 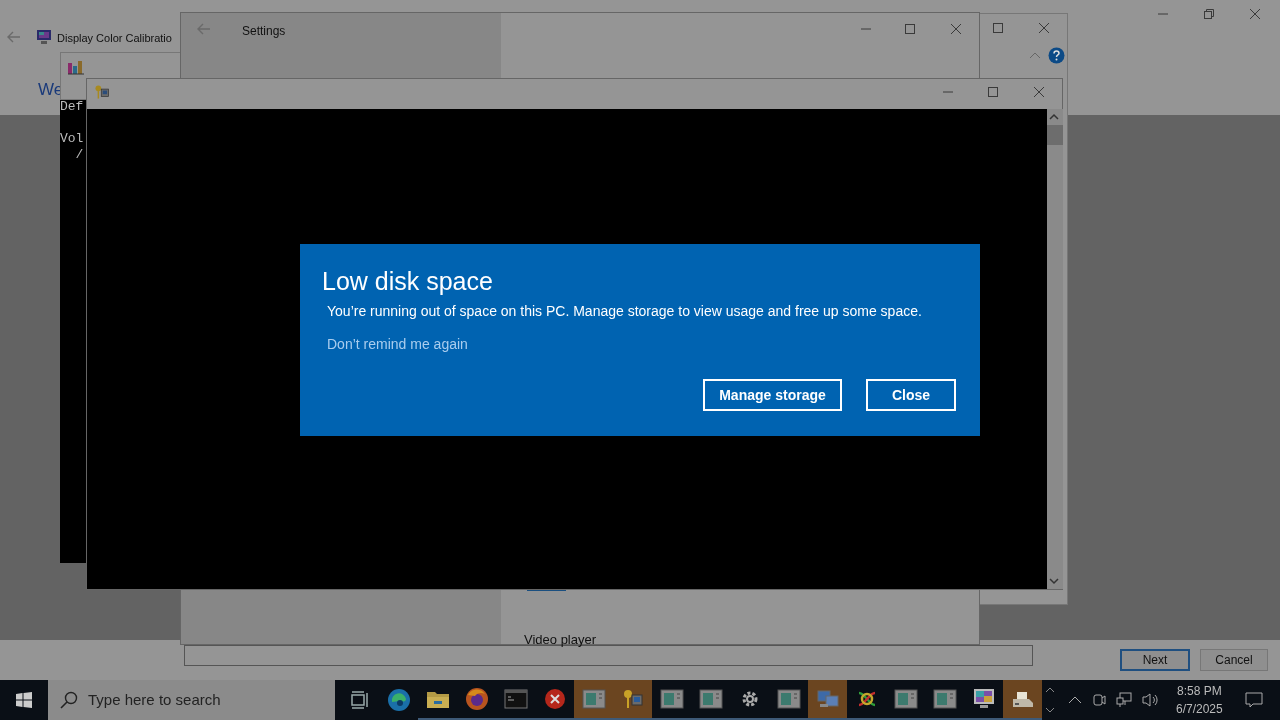 What do you see at coordinates (911, 395) in the screenshot?
I see `close-button: Close` at bounding box center [911, 395].